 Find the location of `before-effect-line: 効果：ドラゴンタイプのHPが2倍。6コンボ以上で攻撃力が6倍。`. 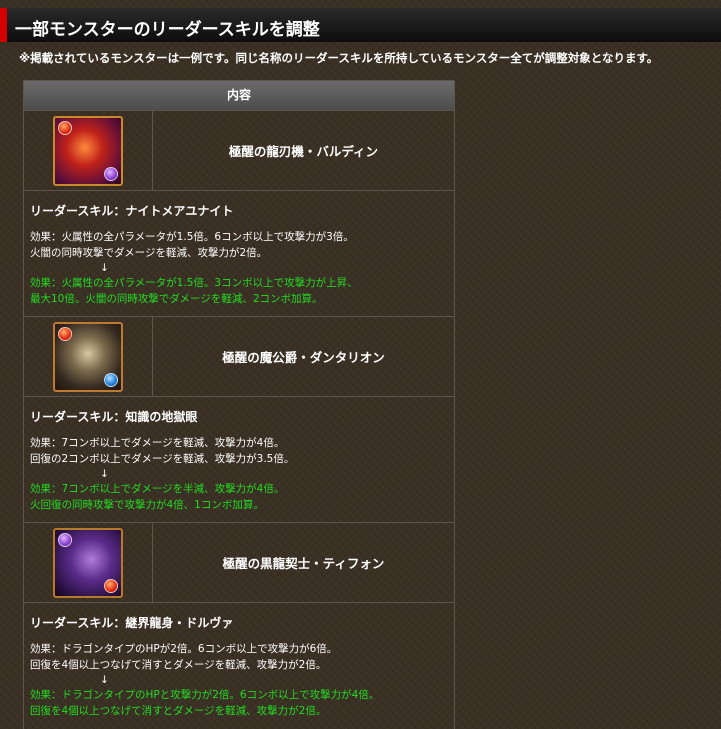

before-effect-line: 効果：ドラゴンタイプのHPが2倍。6コンボ以上で攻撃力が6倍。 is located at coordinates (184, 649).